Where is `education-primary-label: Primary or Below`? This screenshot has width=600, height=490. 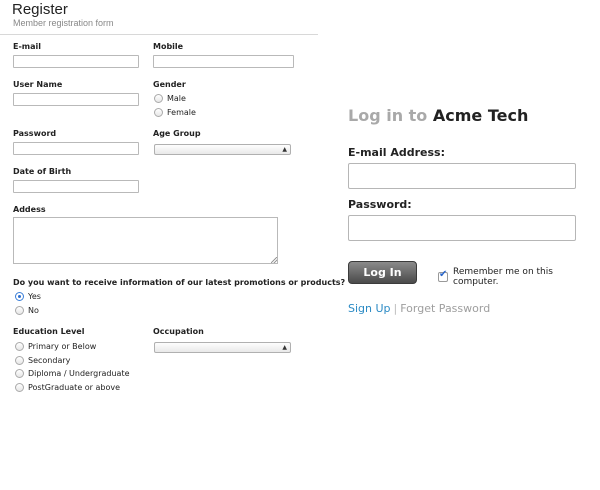
education-primary-label: Primary or Below is located at coordinates (62, 346).